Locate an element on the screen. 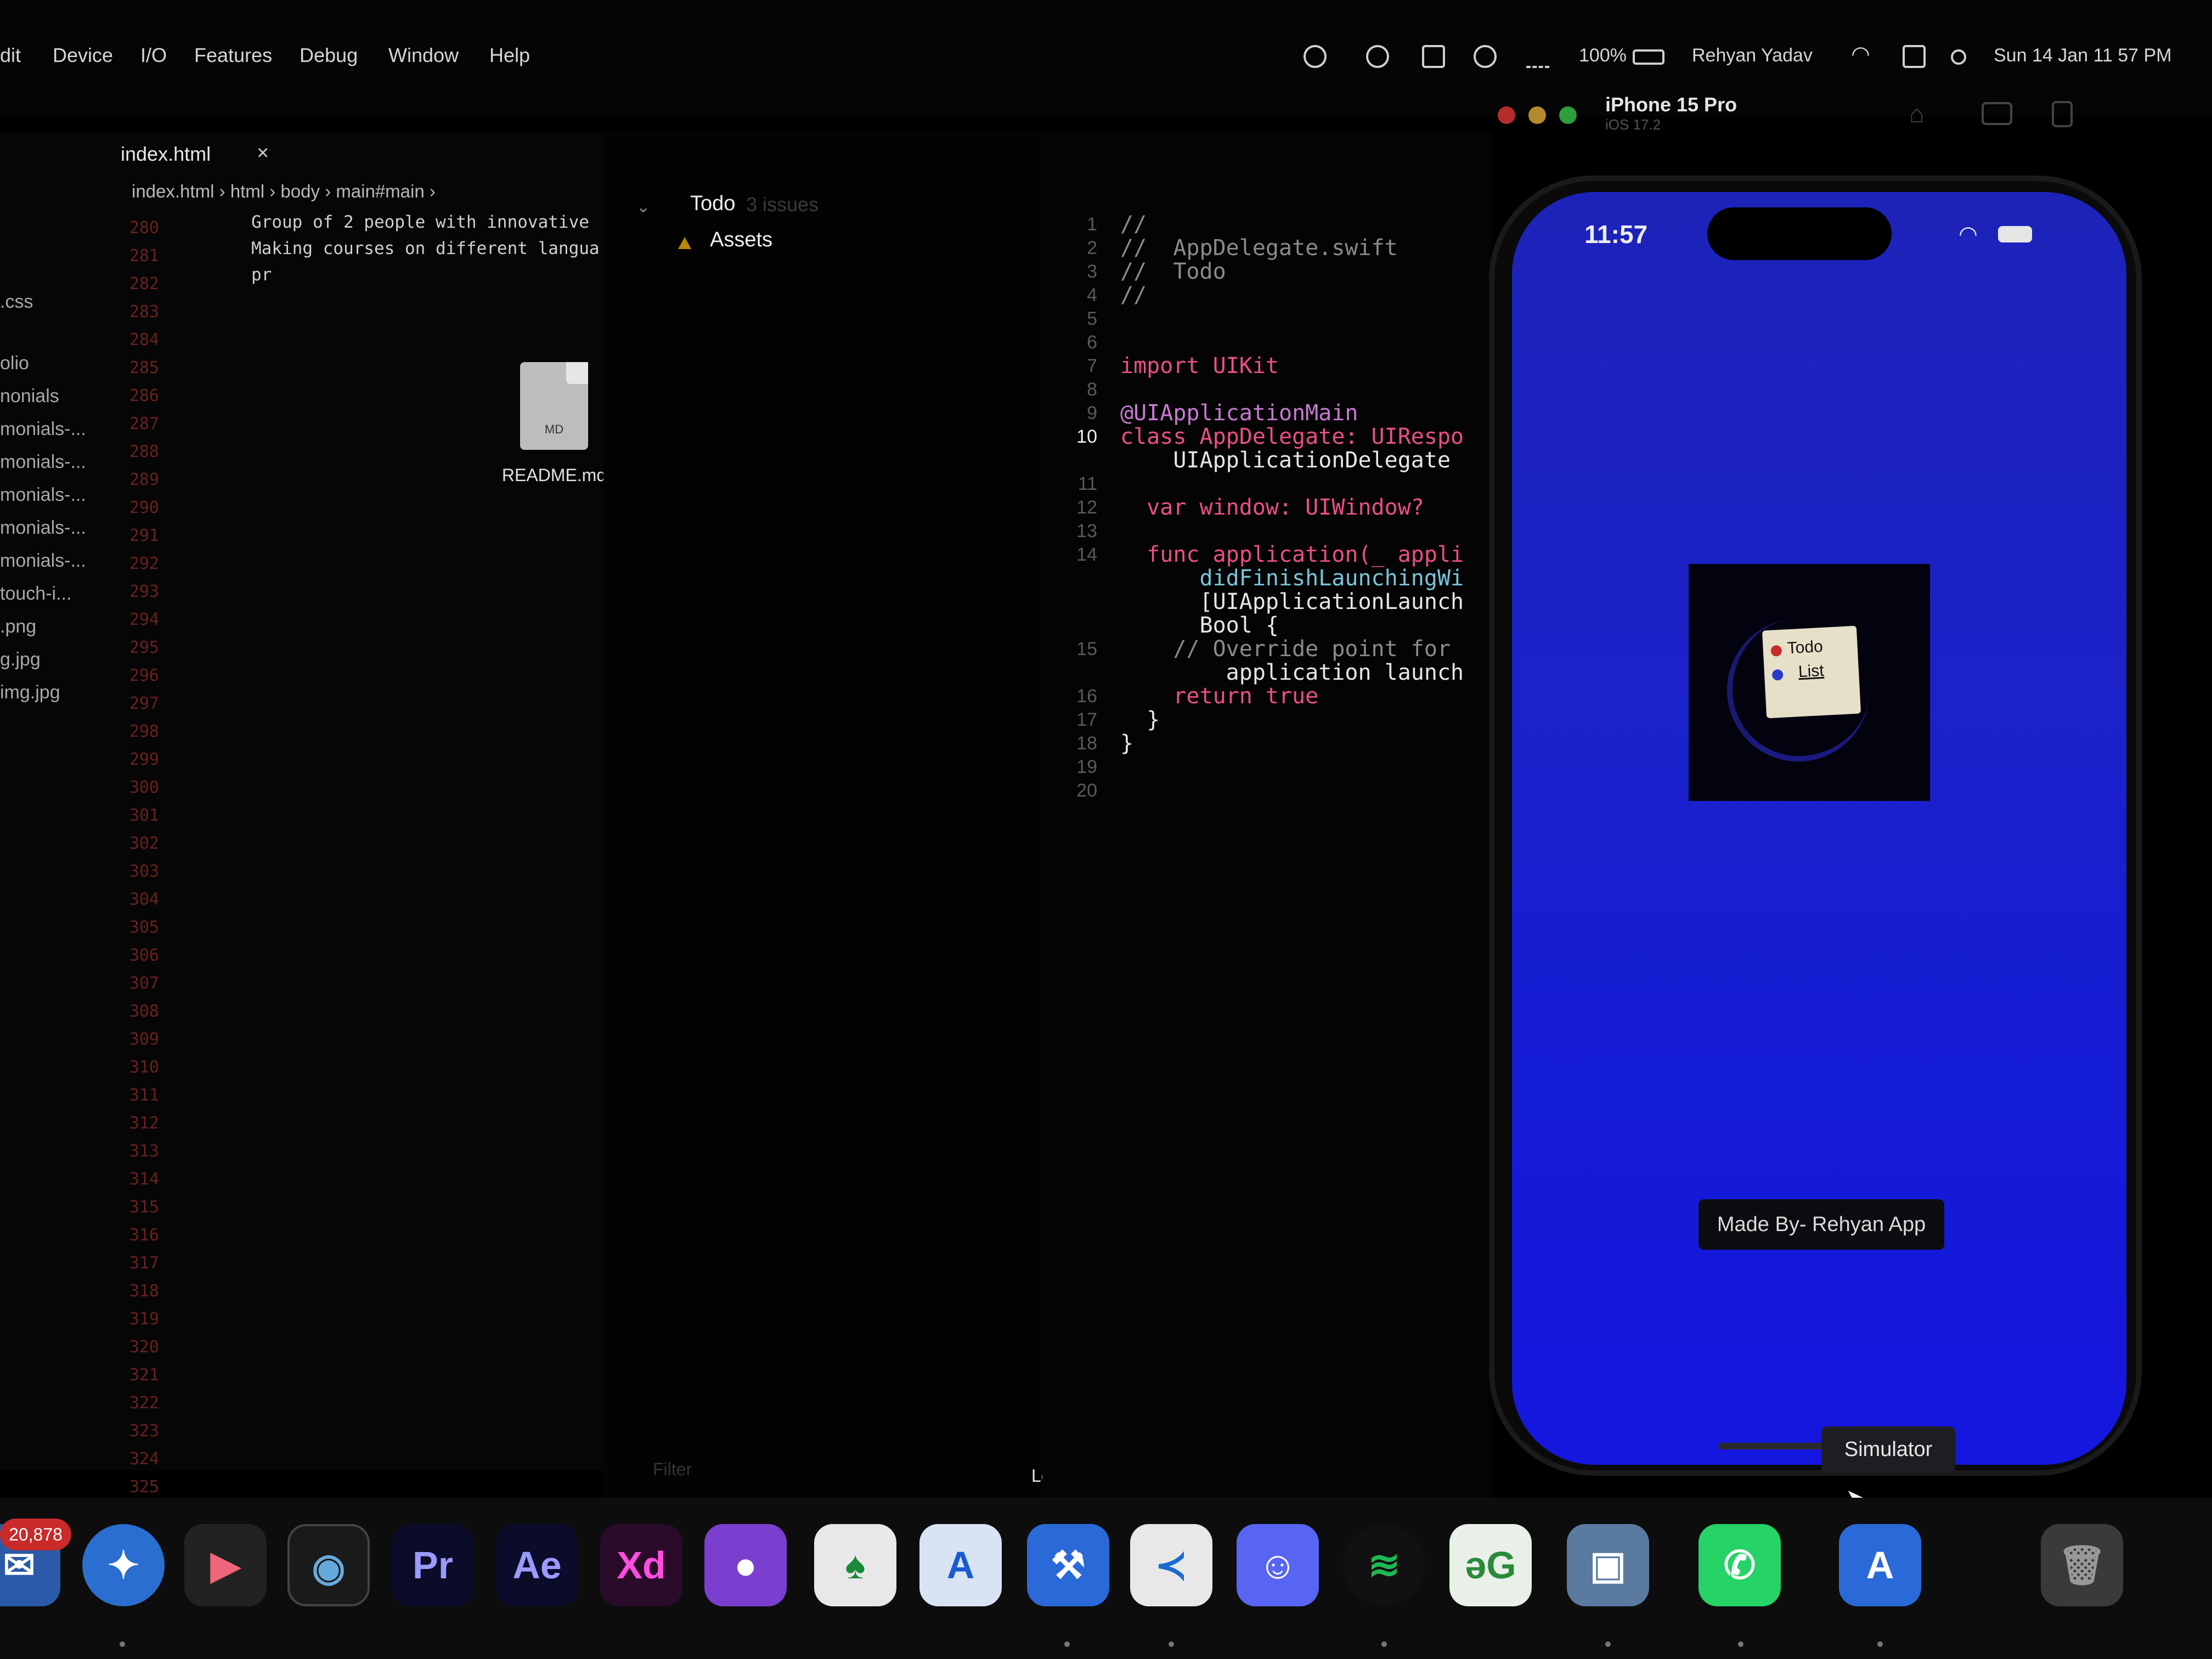 This screenshot has height=1659, width=2212. menu-window: Window is located at coordinates (423, 56).